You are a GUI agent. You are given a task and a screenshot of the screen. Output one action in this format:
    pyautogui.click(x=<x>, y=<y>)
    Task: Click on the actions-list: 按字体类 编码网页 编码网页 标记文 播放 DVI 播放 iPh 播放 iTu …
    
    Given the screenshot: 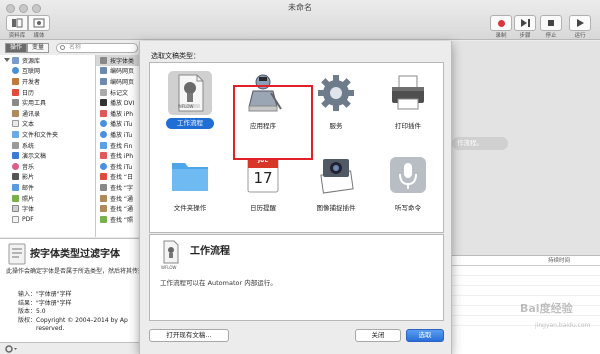 What is the action you would take?
    pyautogui.click(x=118, y=146)
    